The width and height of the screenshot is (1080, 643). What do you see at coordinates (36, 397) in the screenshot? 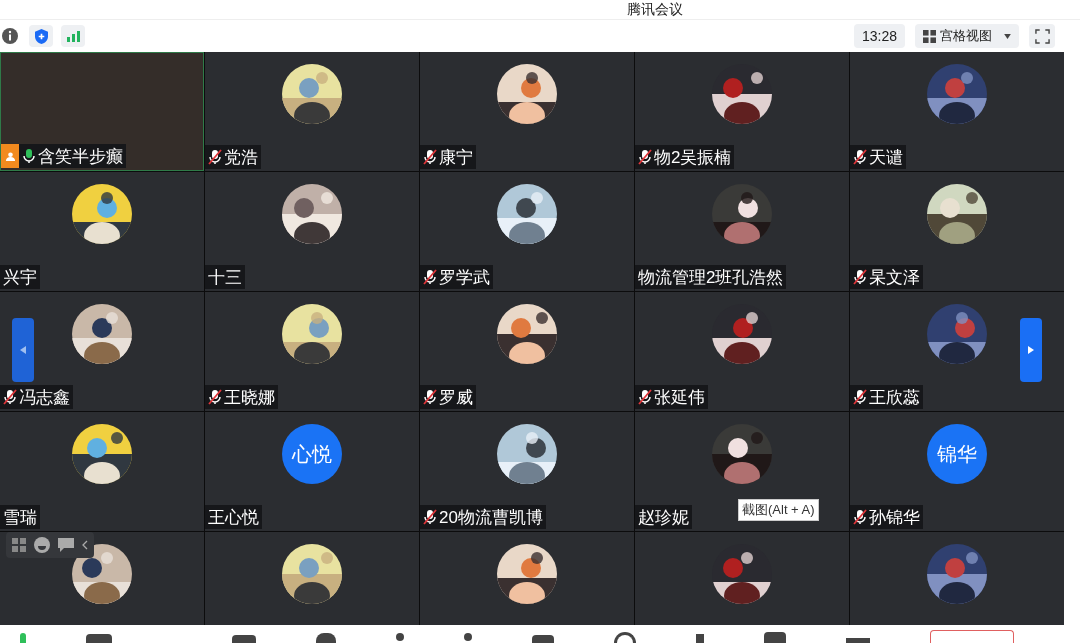
I see `name-label: 冯志鑫` at bounding box center [36, 397].